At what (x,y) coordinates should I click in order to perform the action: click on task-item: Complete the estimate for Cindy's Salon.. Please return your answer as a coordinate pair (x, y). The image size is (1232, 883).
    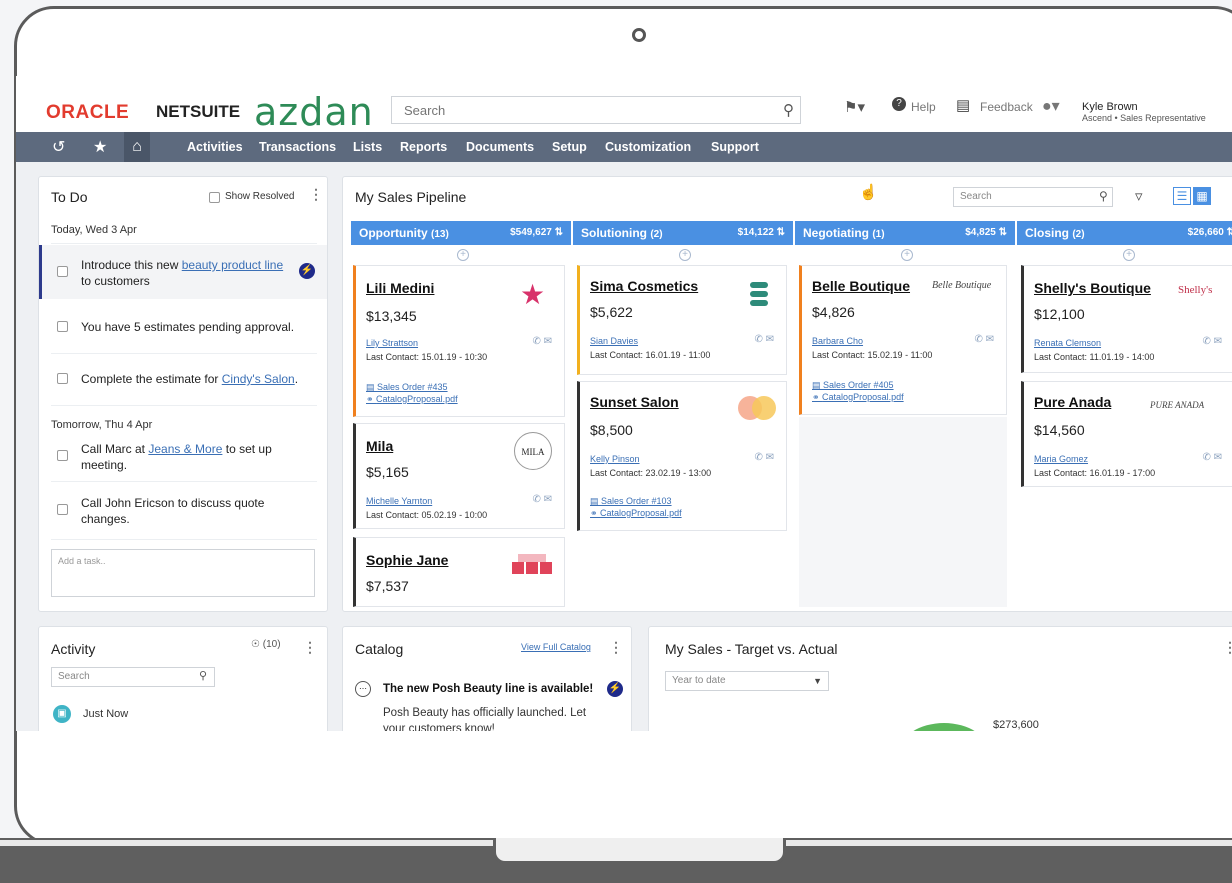
    Looking at the image, I should click on (225, 379).